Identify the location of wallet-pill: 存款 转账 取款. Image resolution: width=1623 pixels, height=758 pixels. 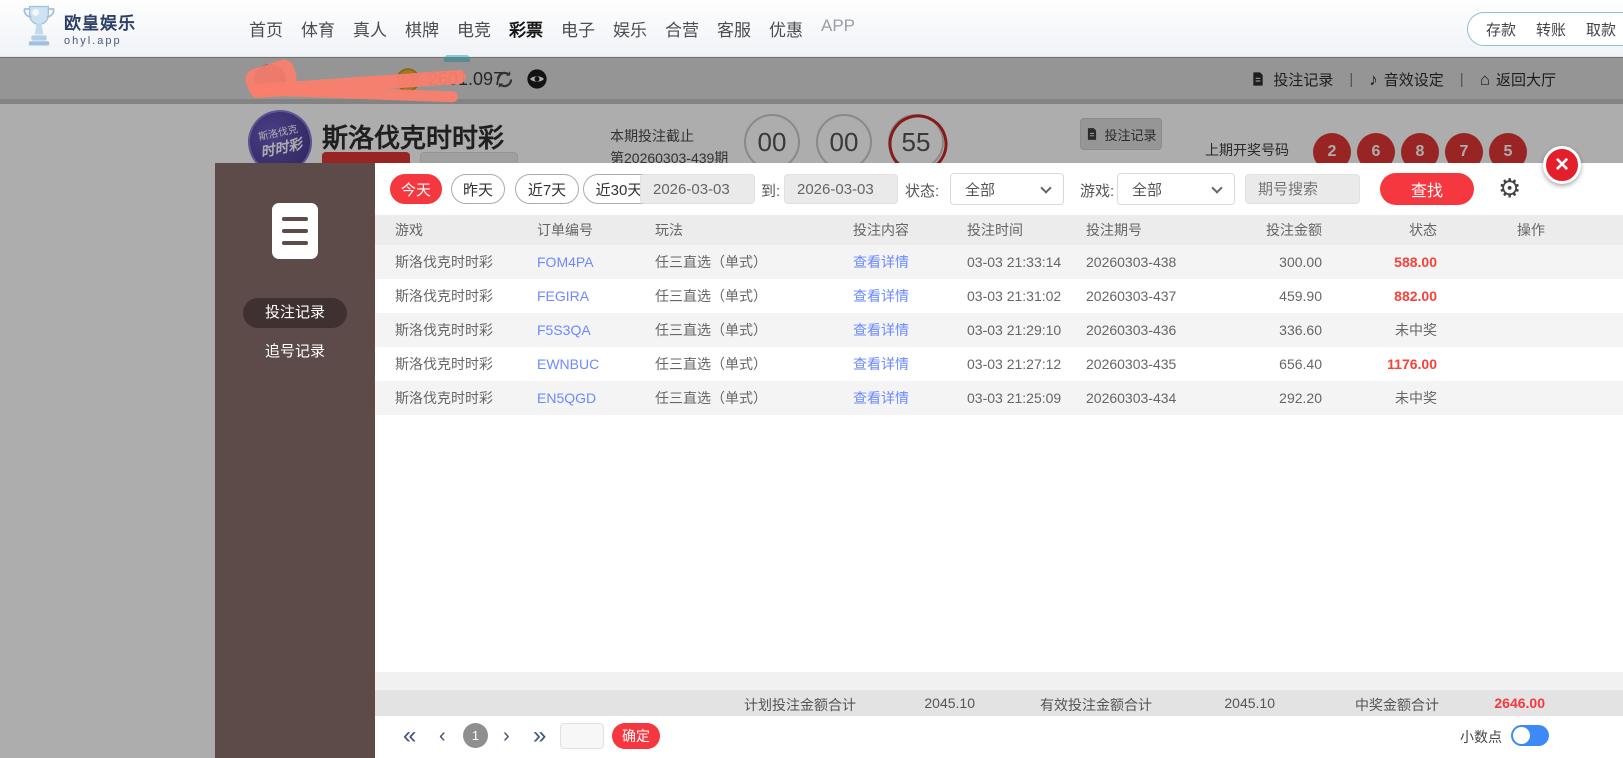
(1545, 29).